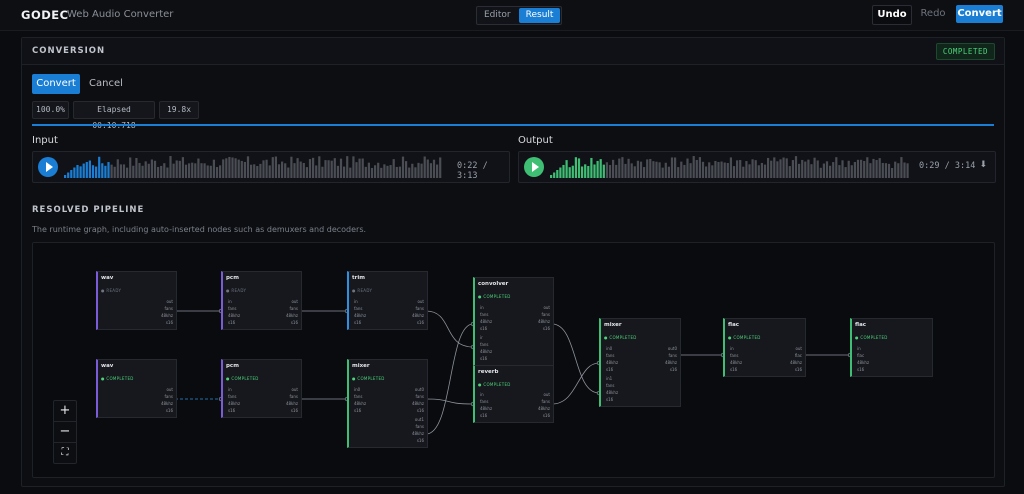 The width and height of the screenshot is (1024, 494). I want to click on edge-reverb-mixer2, so click(575, 383).